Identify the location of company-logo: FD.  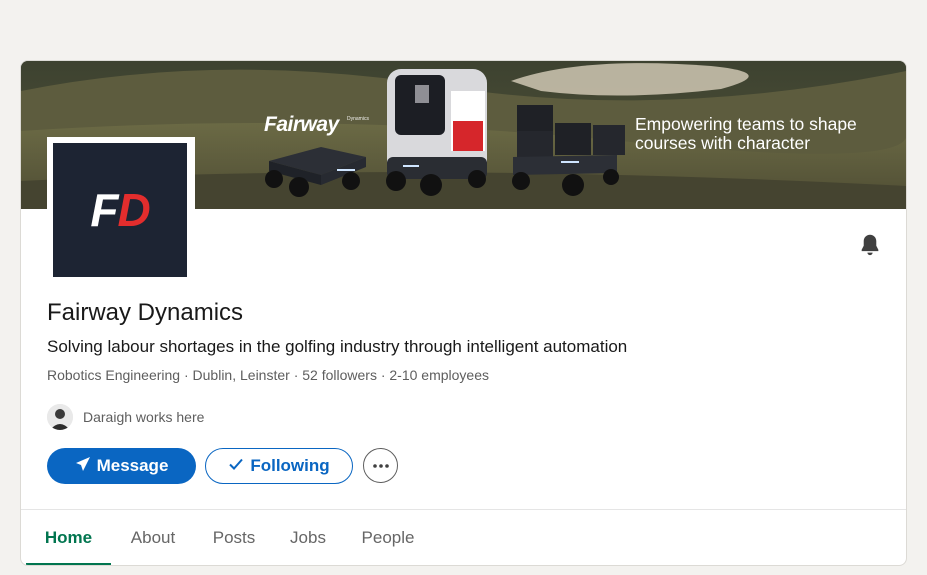
(121, 211).